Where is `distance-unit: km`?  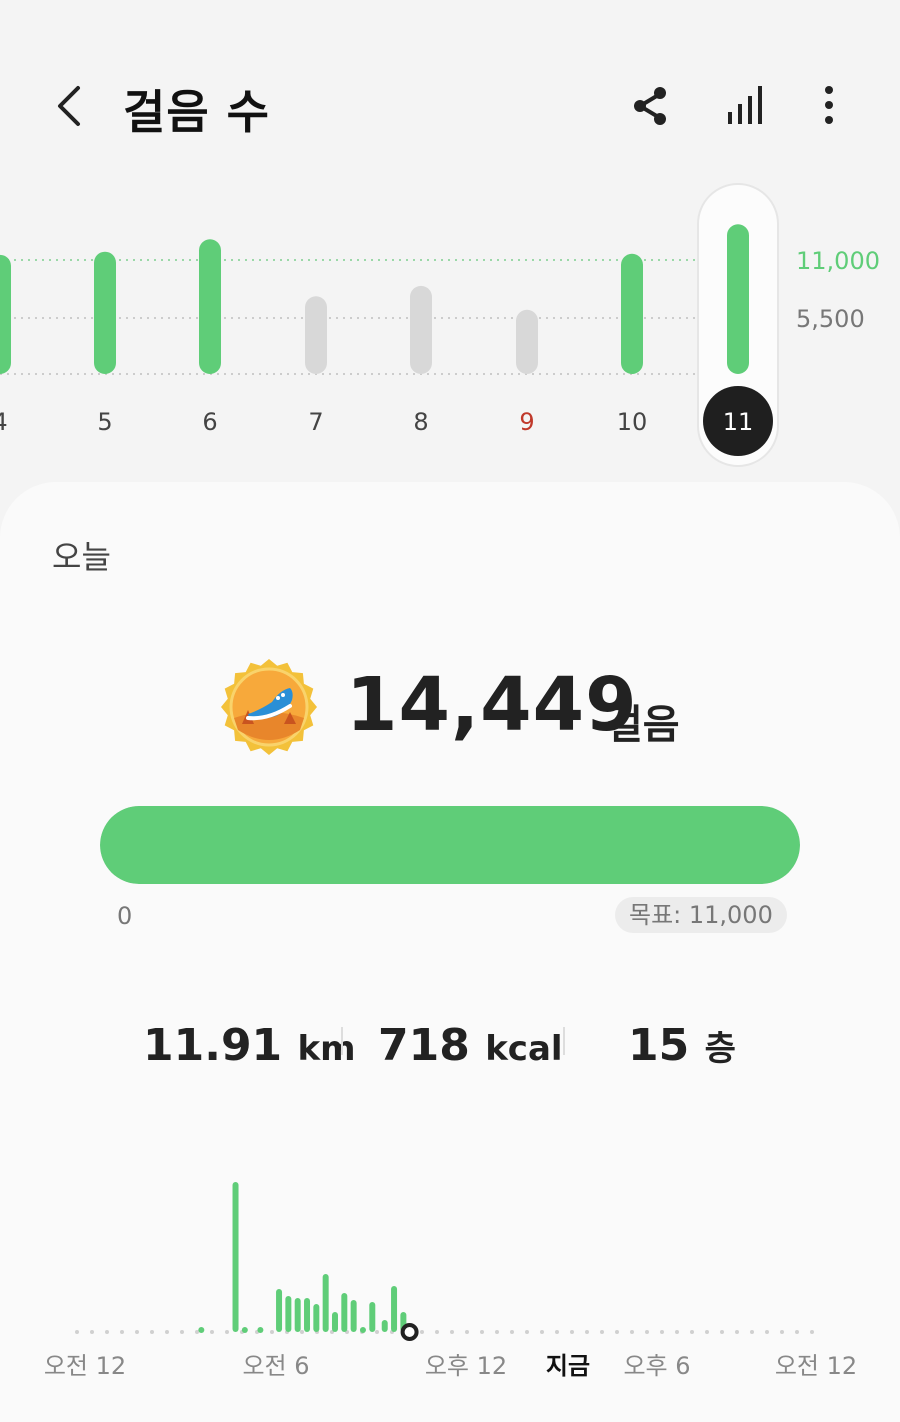
distance-unit: km is located at coordinates (326, 1049).